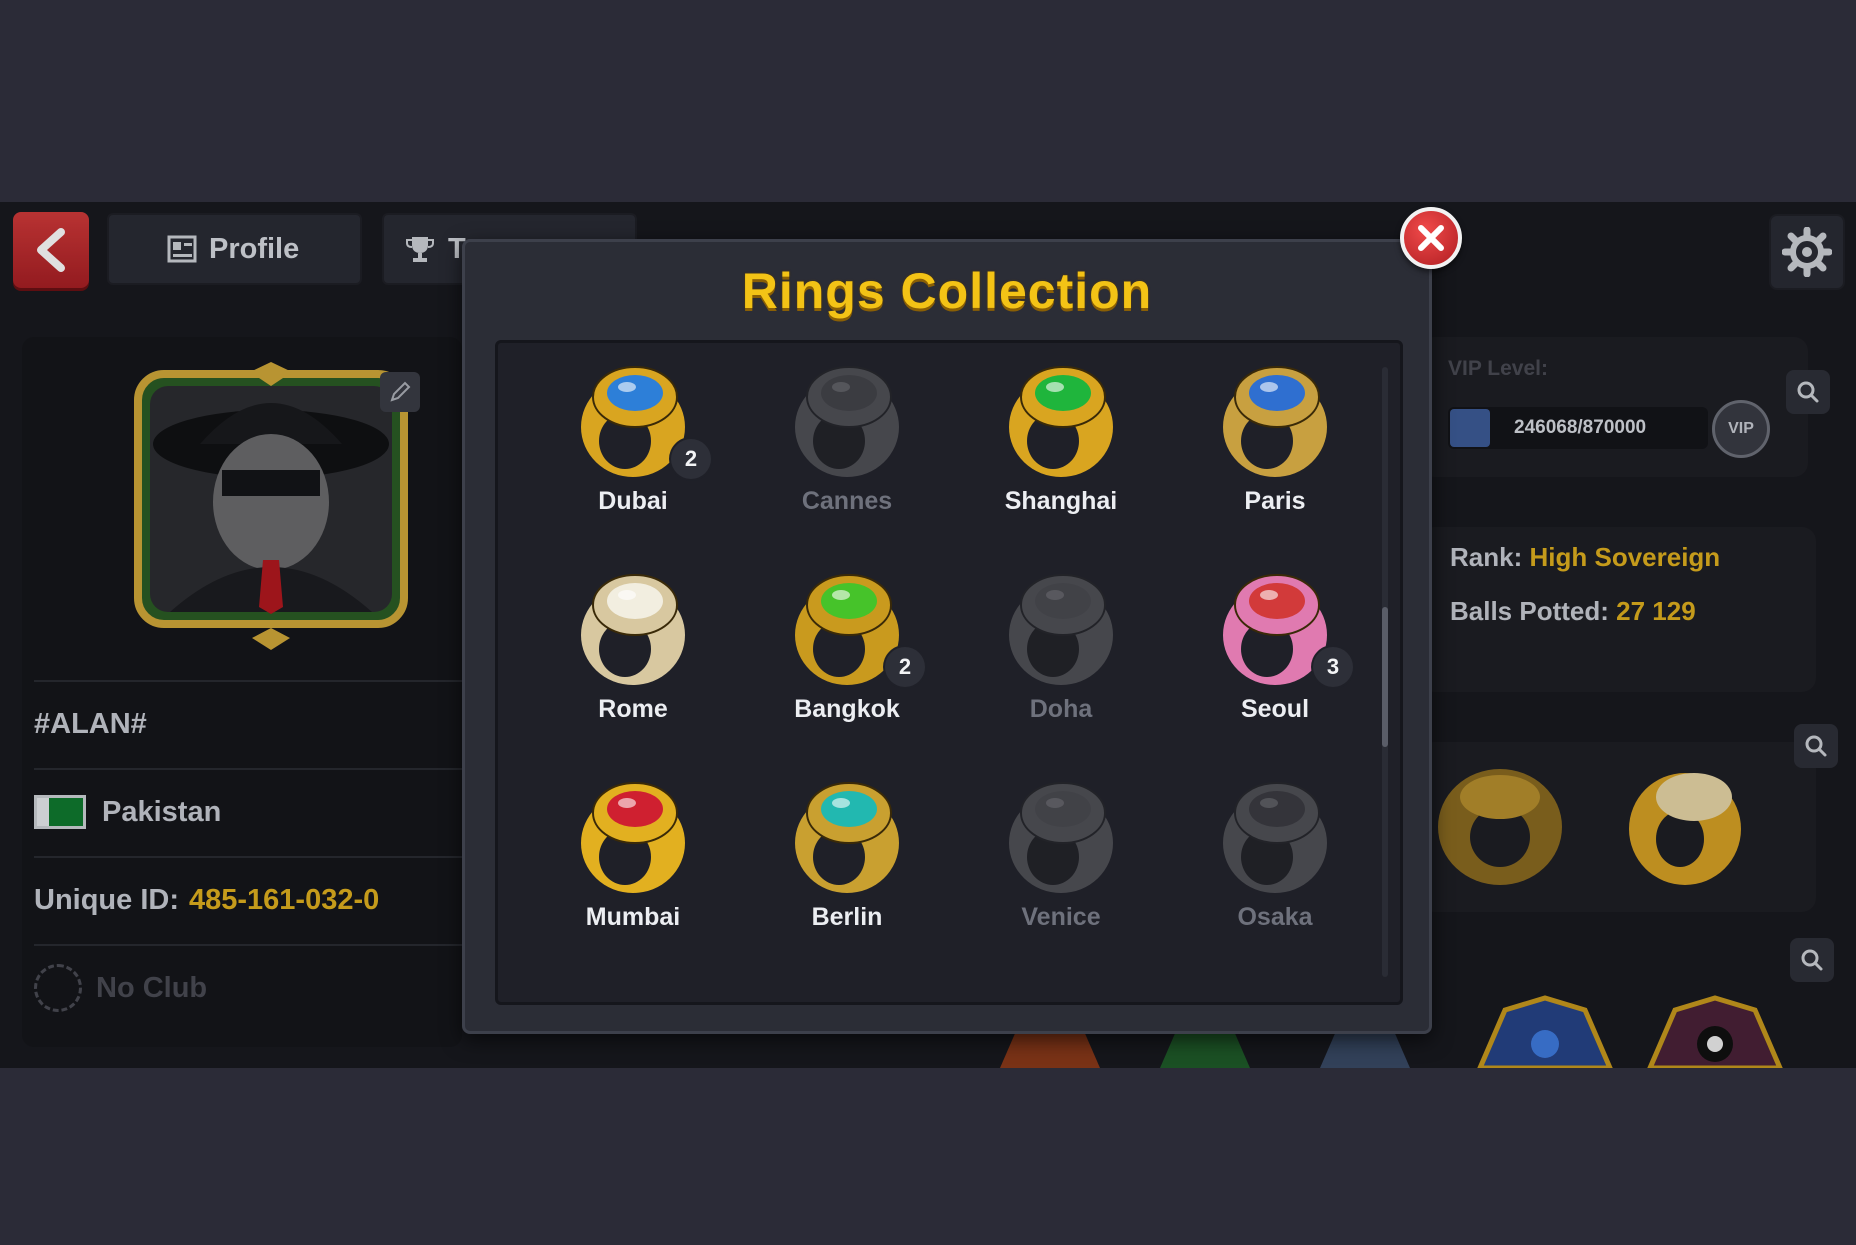  What do you see at coordinates (1061, 501) in the screenshot?
I see `ring-name: Shanghai` at bounding box center [1061, 501].